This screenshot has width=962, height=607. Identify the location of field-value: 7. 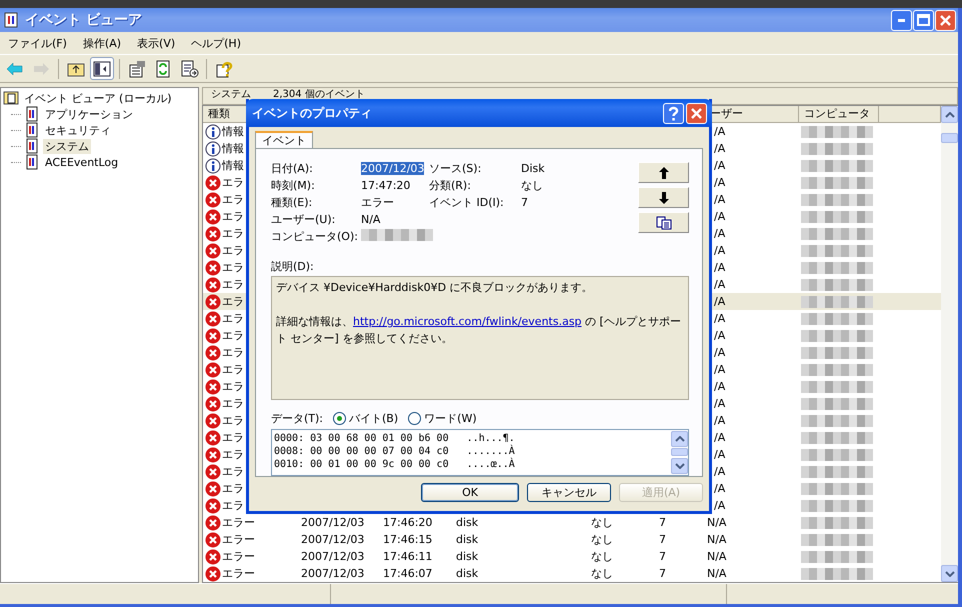
(524, 202).